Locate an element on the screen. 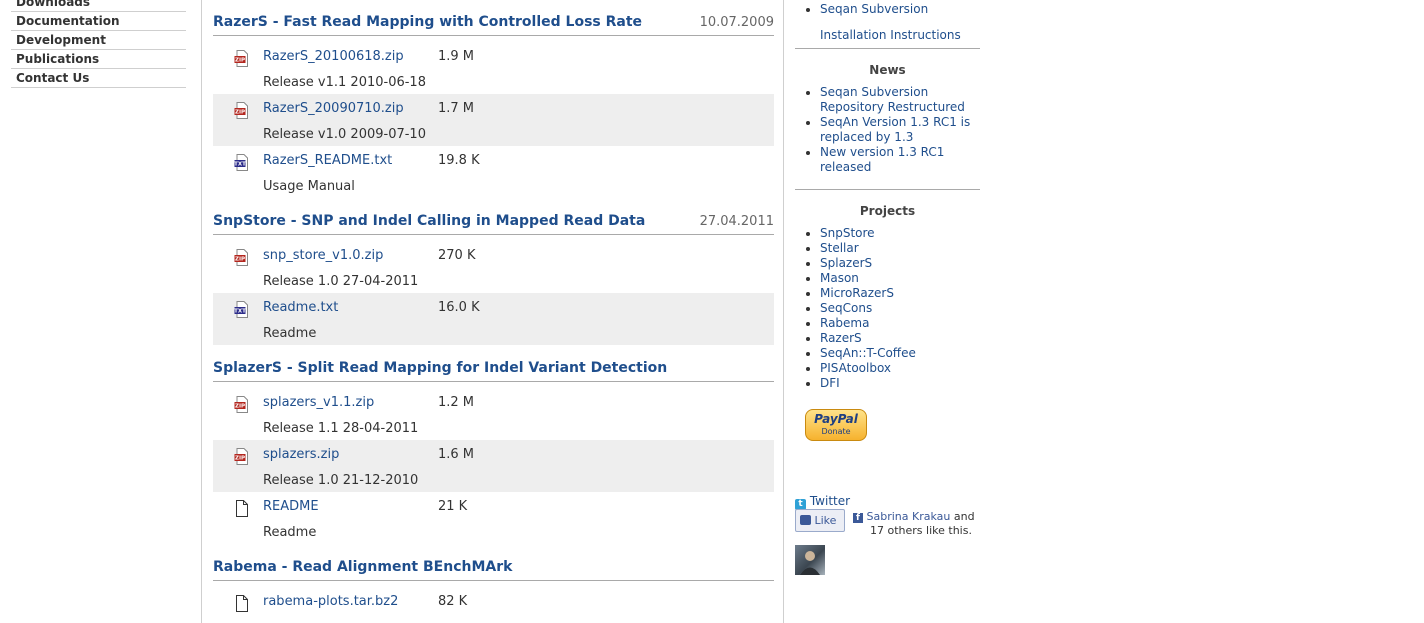 This screenshot has height=623, width=1424. facebook-like-button: Like is located at coordinates (820, 520).